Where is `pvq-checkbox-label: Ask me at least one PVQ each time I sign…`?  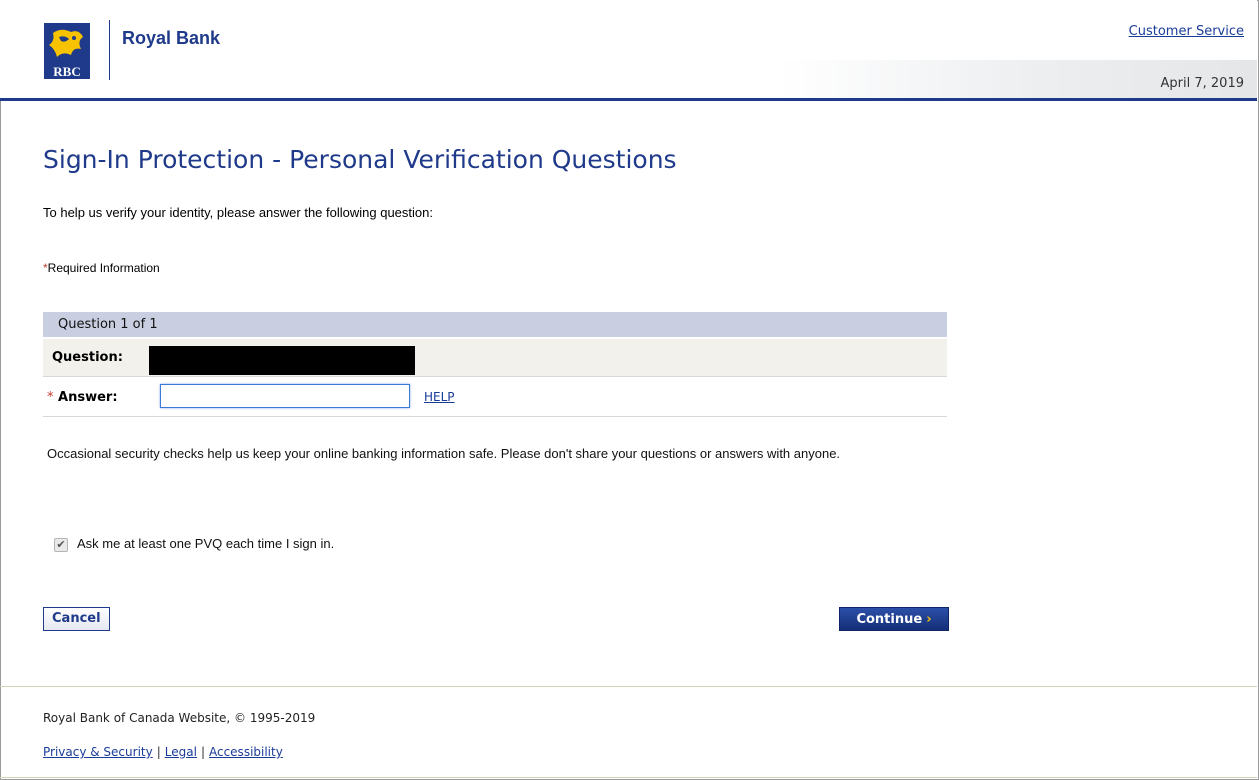 pvq-checkbox-label: Ask me at least one PVQ each time I sign… is located at coordinates (205, 543).